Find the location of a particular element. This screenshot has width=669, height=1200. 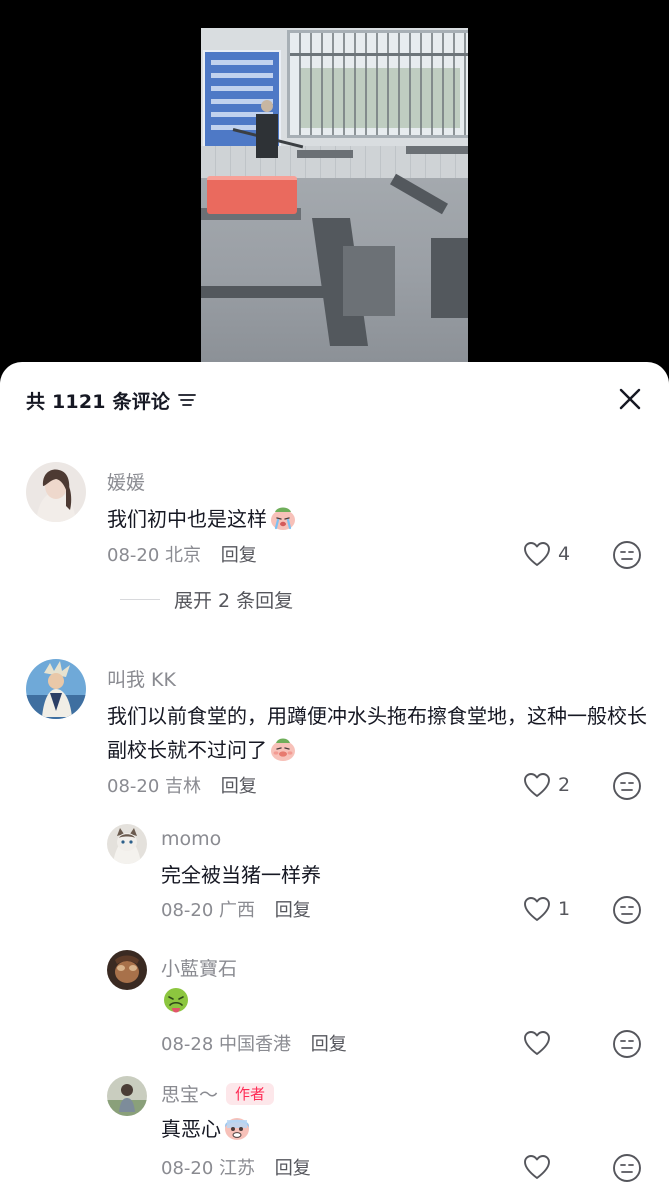

reply-meta: 08-20 江苏 回复 is located at coordinates (236, 1167).